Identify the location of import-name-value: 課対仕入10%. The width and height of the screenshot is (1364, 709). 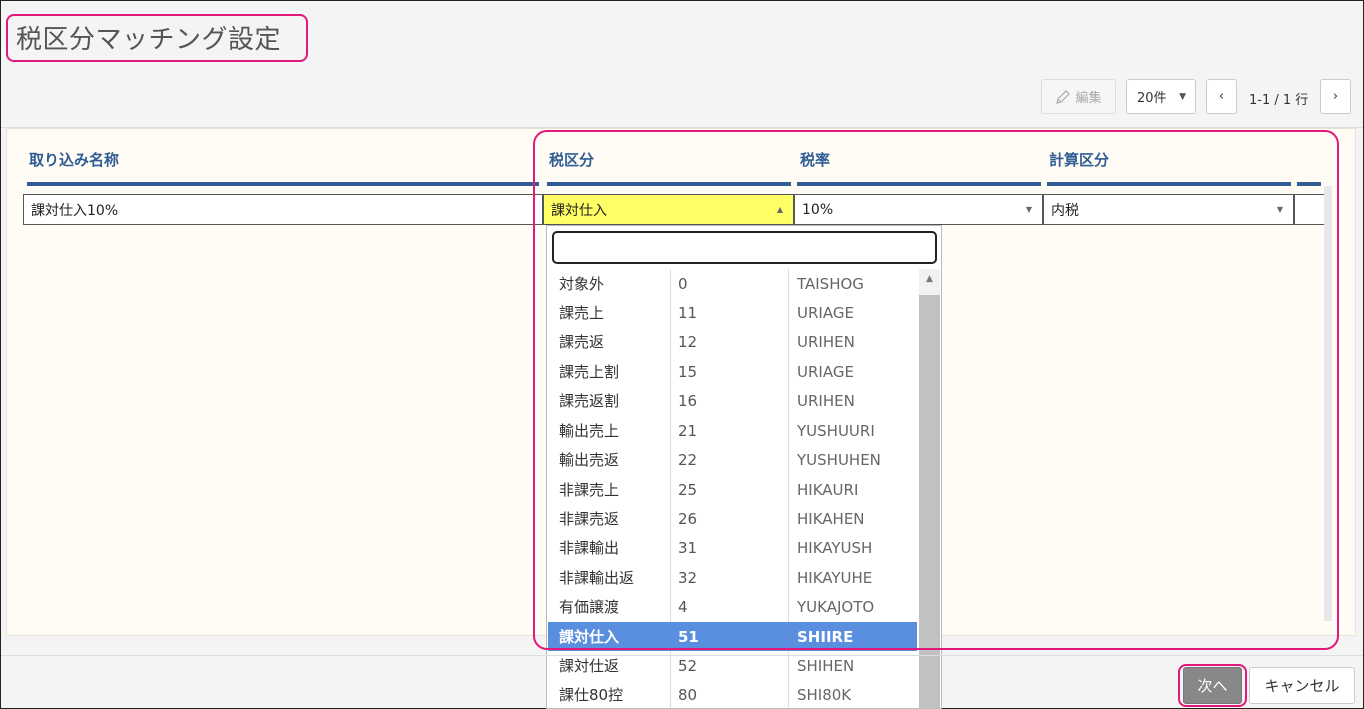
(75, 210).